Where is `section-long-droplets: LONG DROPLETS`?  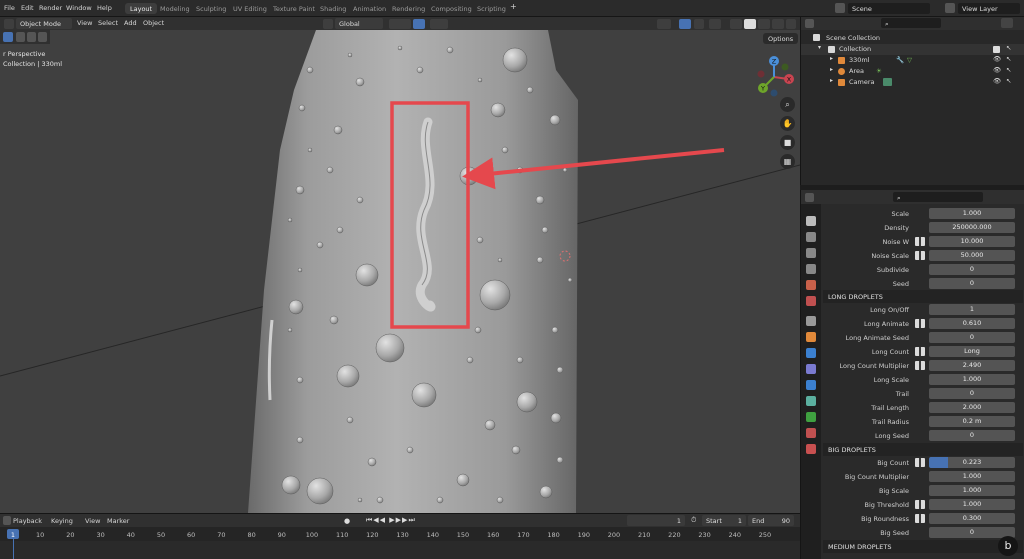
section-long-droplets: LONG DROPLETS is located at coordinates (923, 296).